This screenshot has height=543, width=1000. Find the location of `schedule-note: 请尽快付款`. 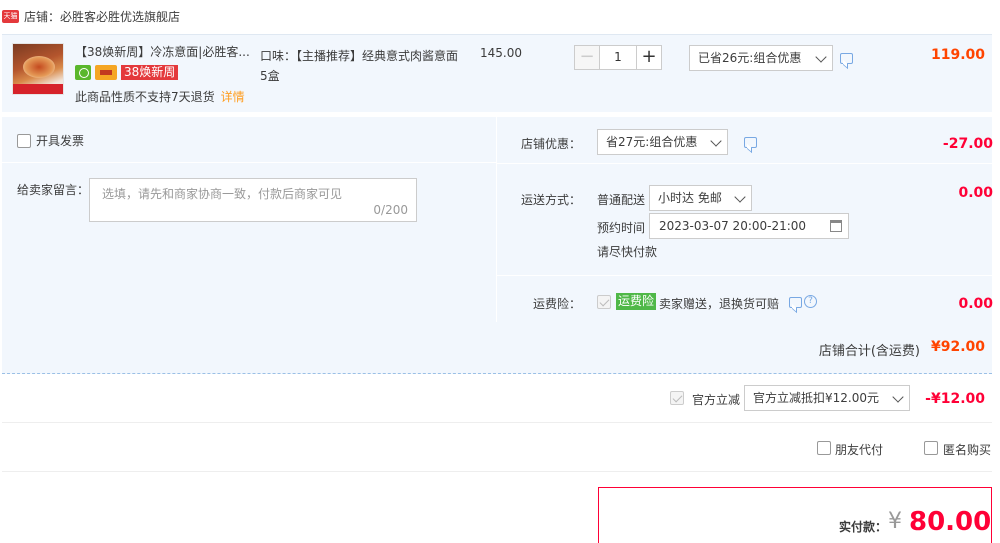

schedule-note: 请尽快付款 is located at coordinates (627, 252).